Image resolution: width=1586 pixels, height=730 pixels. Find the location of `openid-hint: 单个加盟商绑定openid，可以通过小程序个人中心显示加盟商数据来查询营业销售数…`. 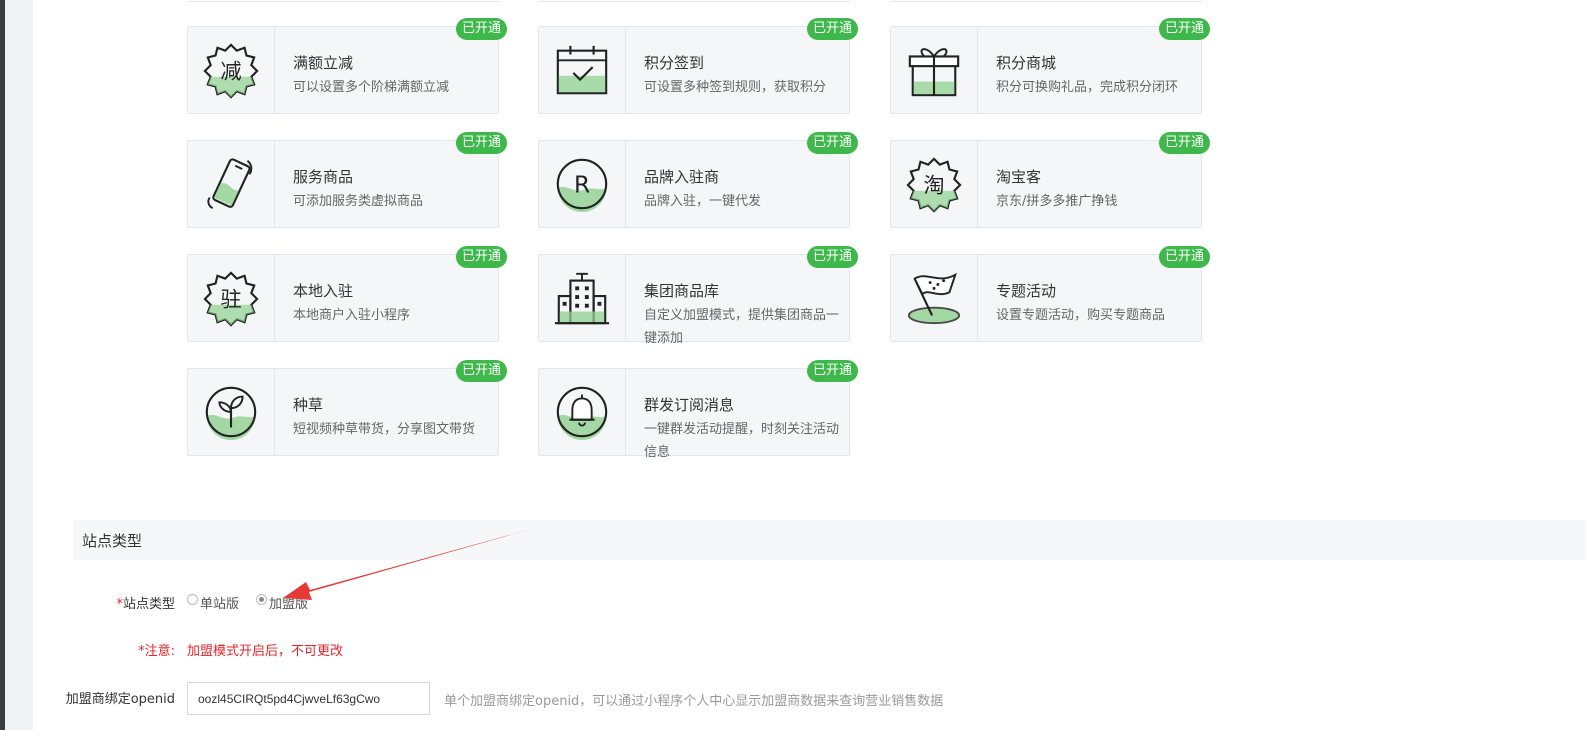

openid-hint: 单个加盟商绑定openid，可以通过小程序个人中心显示加盟商数据来查询营业销售数… is located at coordinates (694, 701).